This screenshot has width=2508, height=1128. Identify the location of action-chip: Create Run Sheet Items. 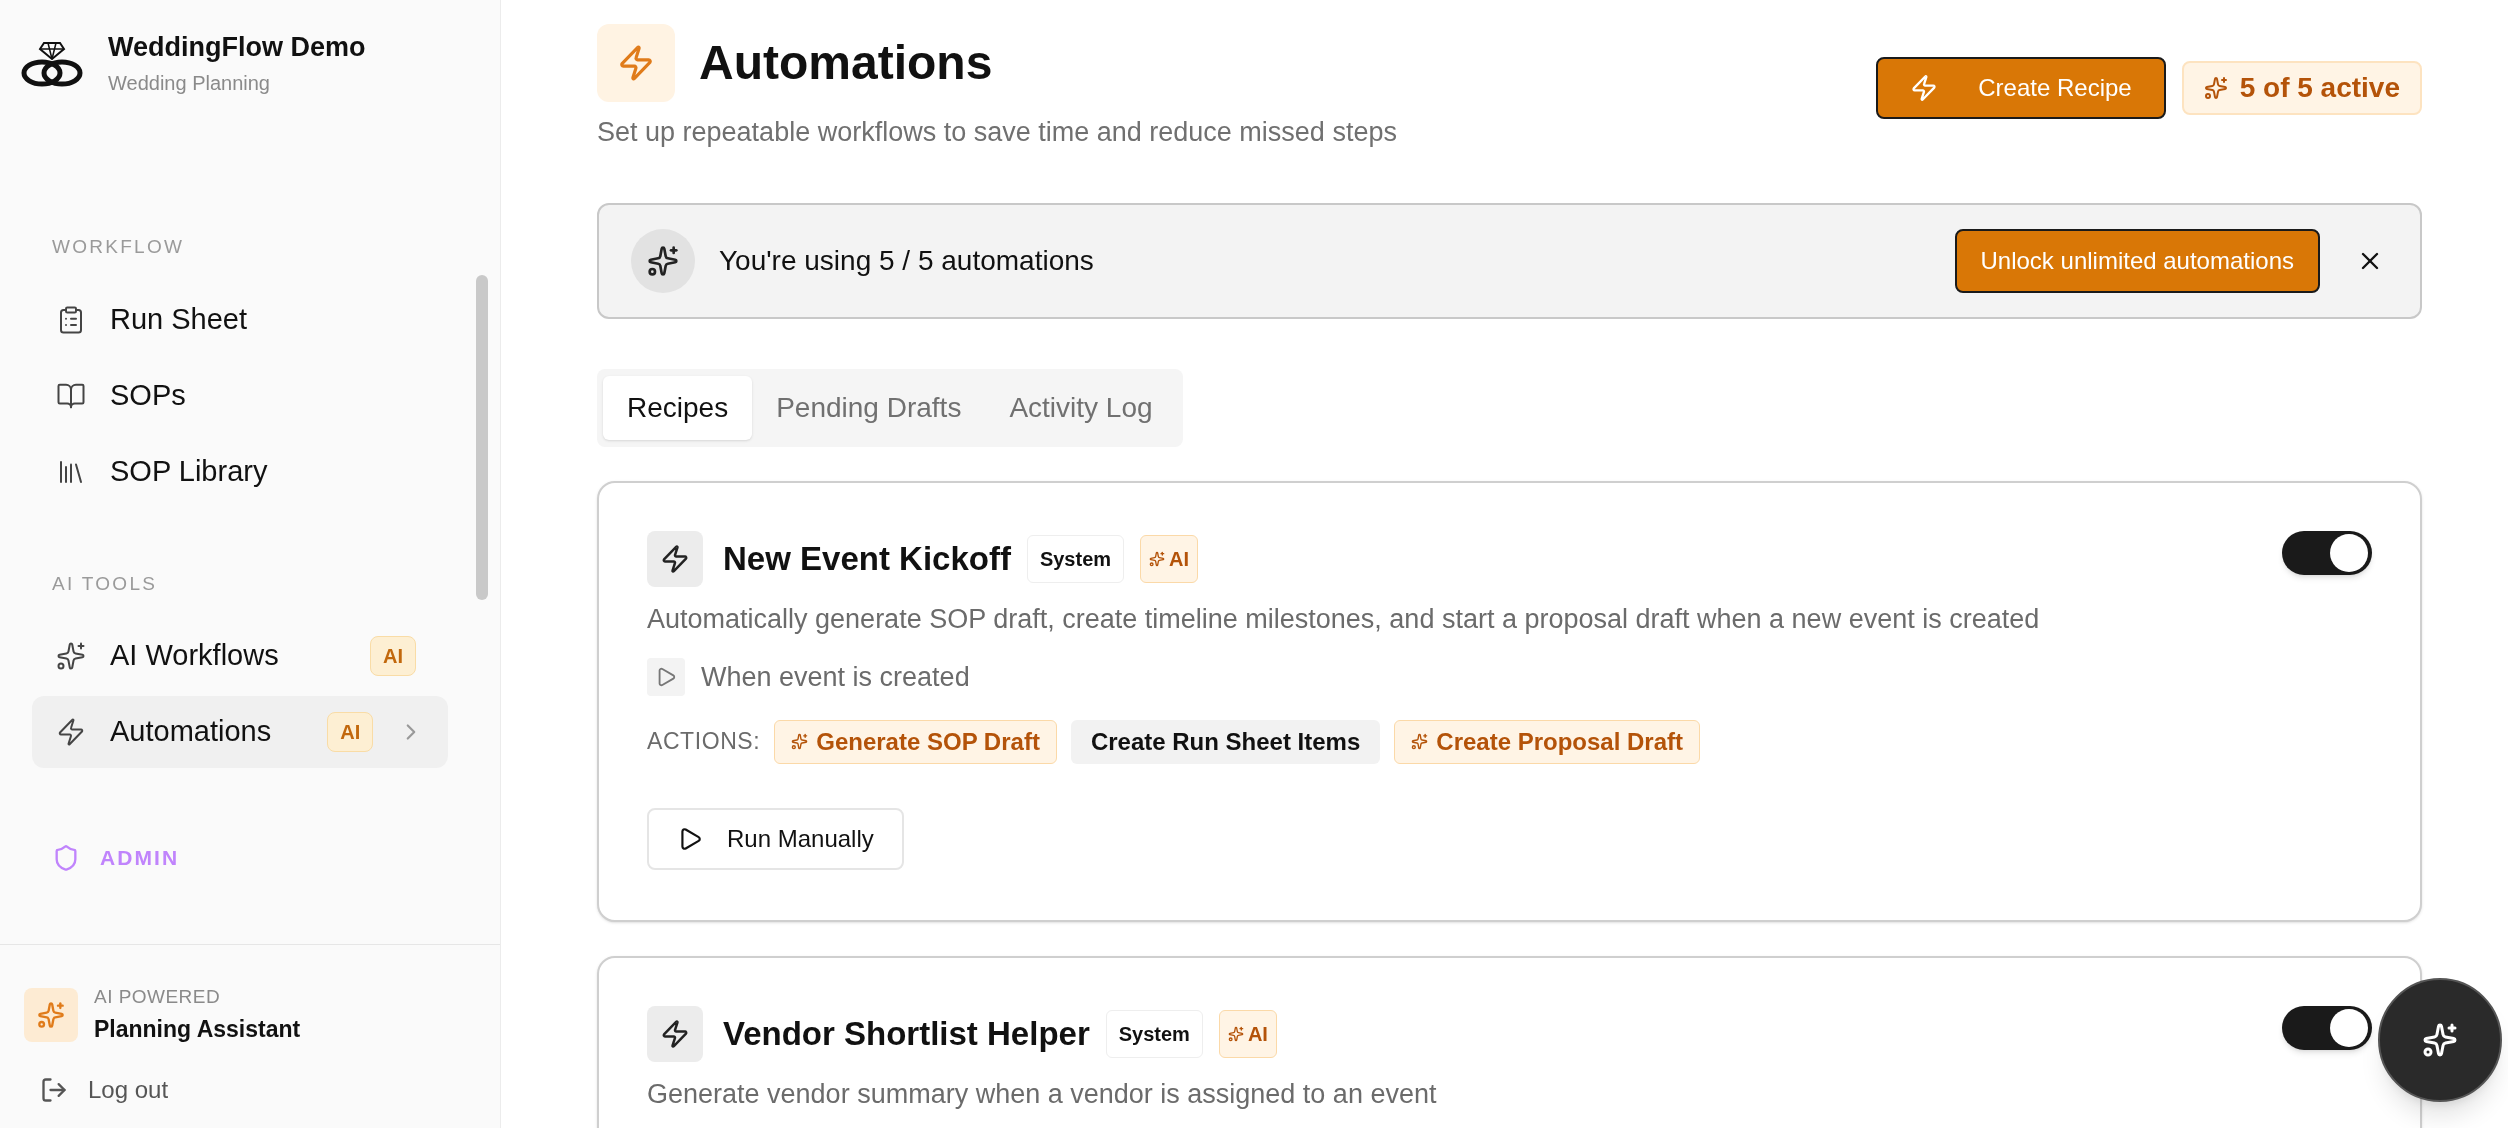
(1225, 741).